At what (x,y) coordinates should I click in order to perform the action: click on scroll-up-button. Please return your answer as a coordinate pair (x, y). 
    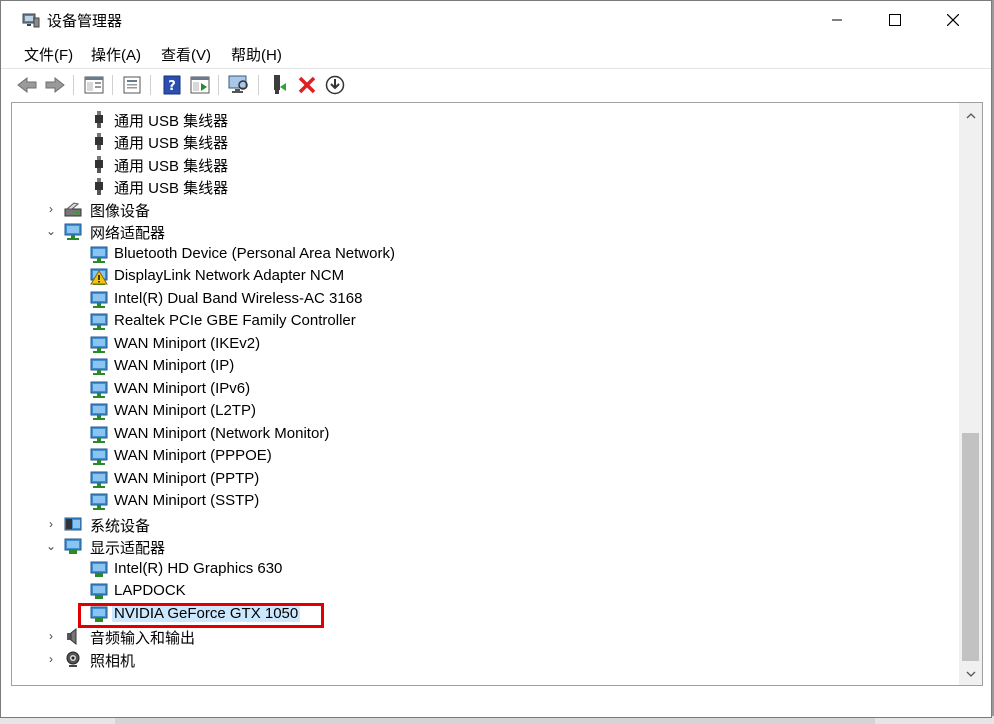
    Looking at the image, I should click on (970, 116).